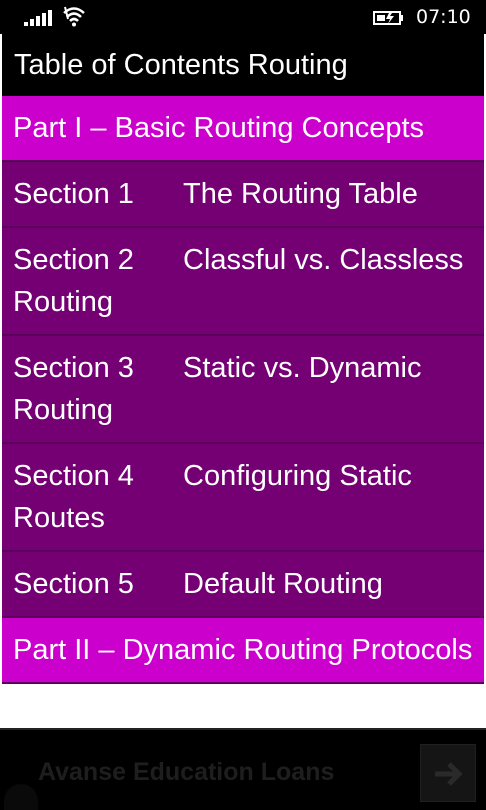  What do you see at coordinates (73, 368) in the screenshot?
I see `toc-section-number: Section 3` at bounding box center [73, 368].